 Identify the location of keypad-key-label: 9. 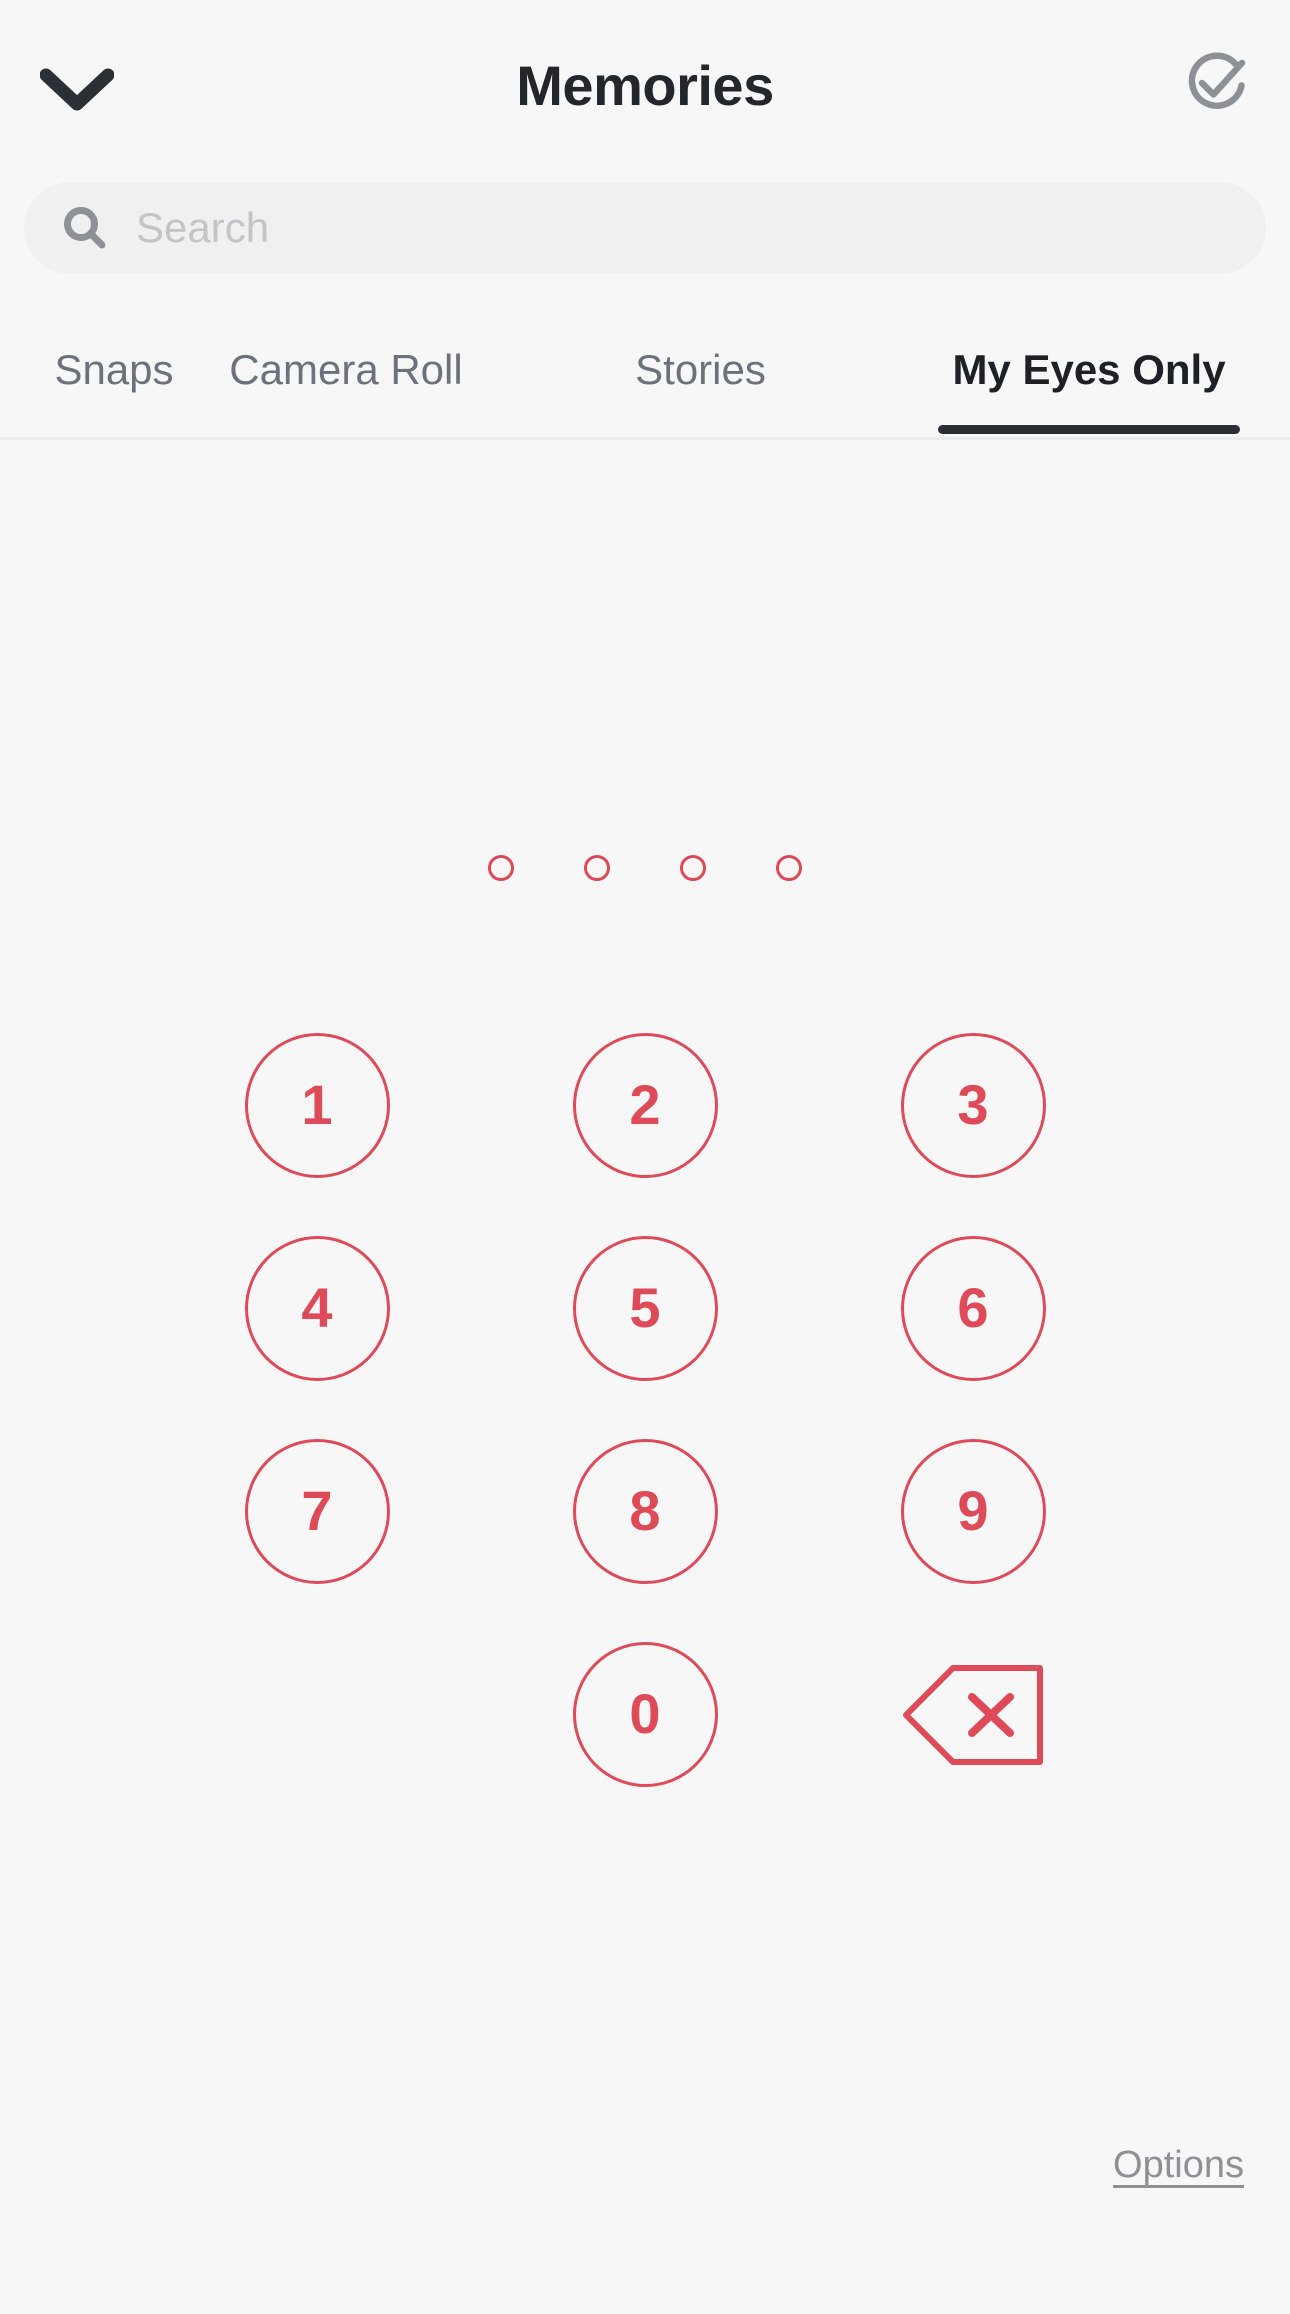
(973, 1510).